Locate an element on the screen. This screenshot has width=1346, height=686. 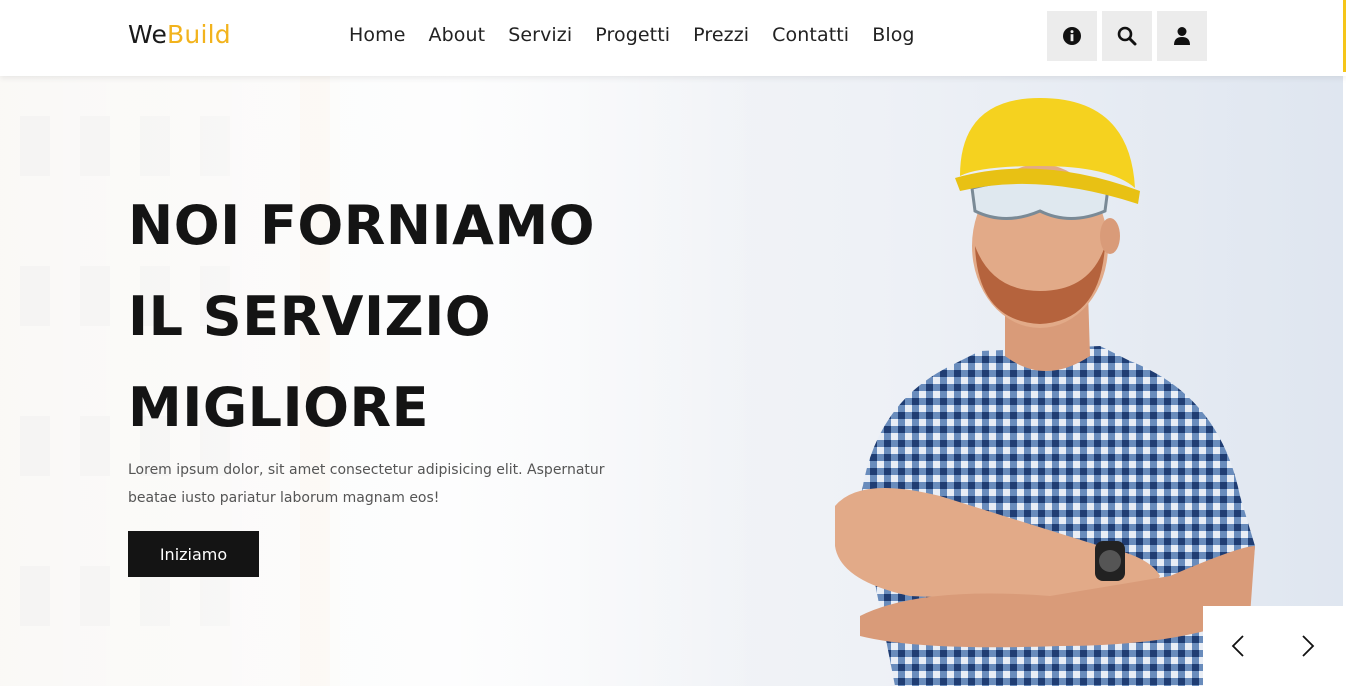
search-icon is located at coordinates (1127, 36).